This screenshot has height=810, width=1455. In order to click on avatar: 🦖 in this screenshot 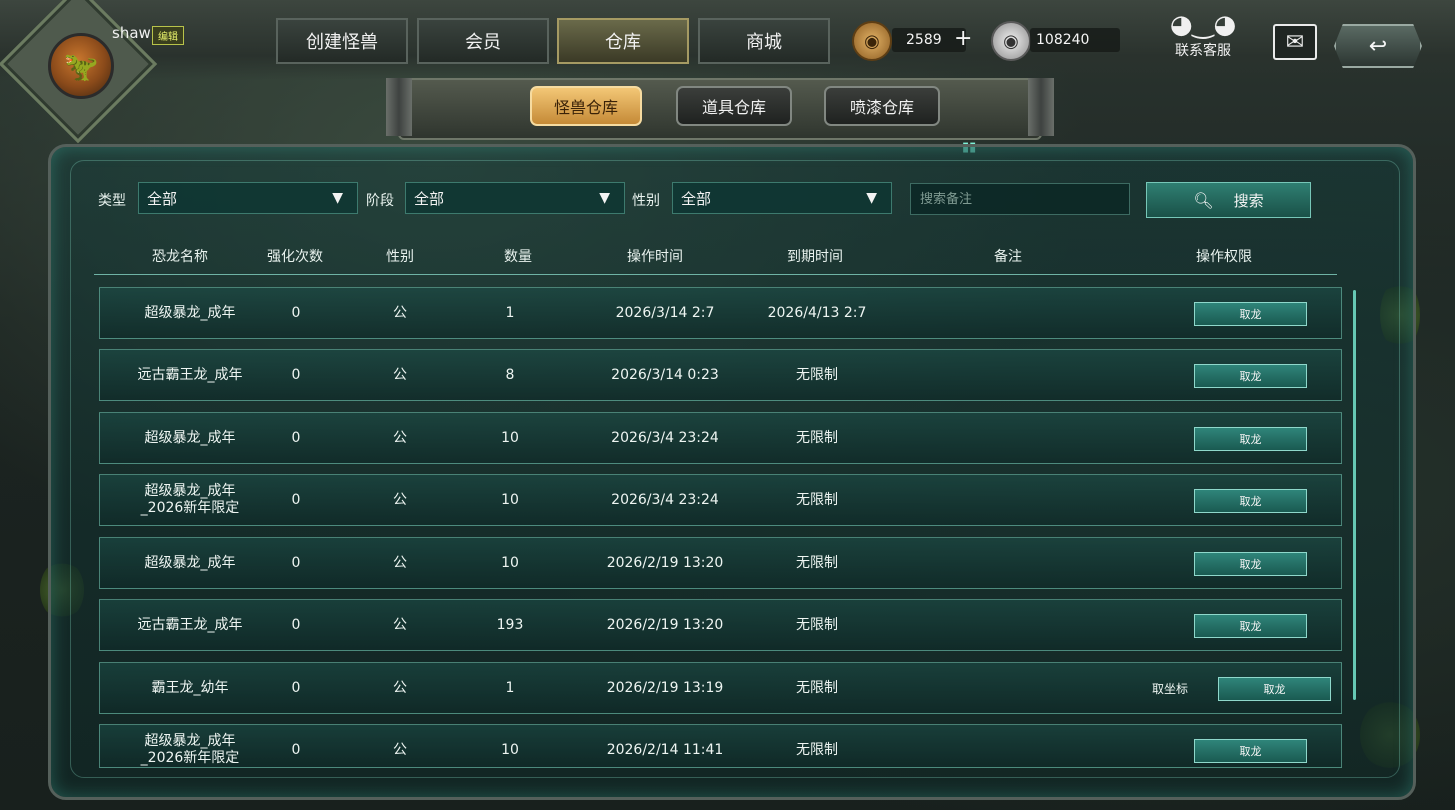, I will do `click(81, 66)`.